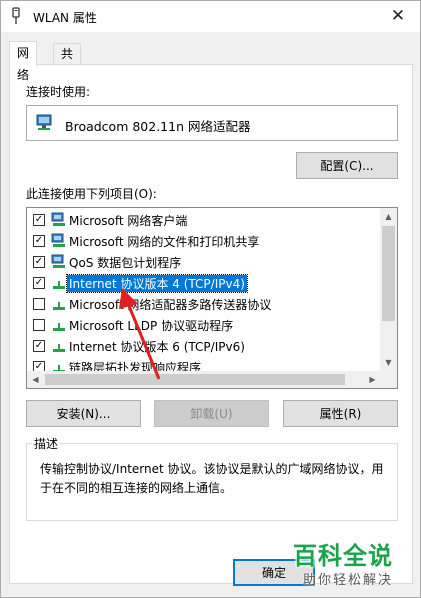  I want to click on vertical-scrollbar: ▲ ▼, so click(388, 289).